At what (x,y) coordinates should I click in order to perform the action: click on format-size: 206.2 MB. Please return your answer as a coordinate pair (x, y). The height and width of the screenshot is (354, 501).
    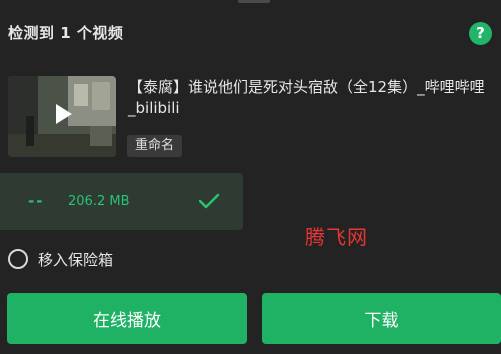
    Looking at the image, I should click on (99, 201).